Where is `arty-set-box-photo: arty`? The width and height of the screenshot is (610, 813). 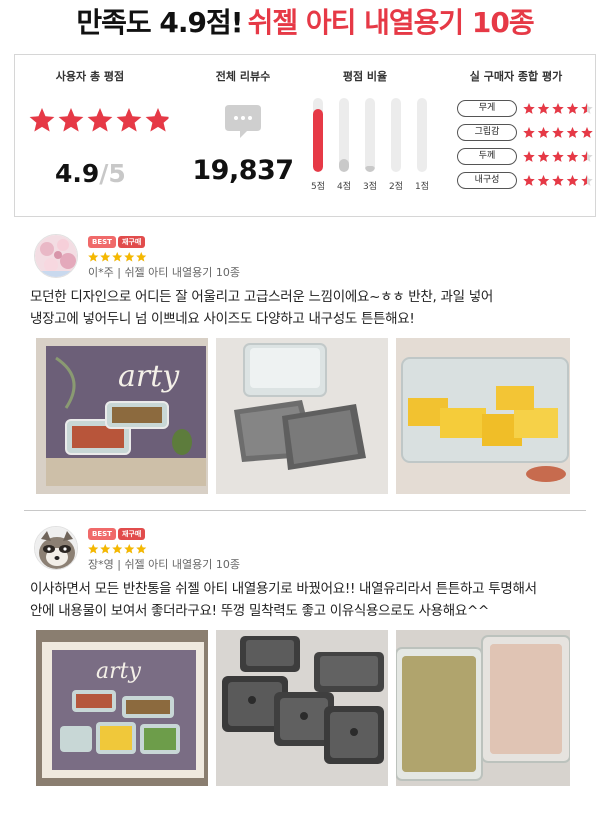
arty-set-box-photo: arty is located at coordinates (122, 708).